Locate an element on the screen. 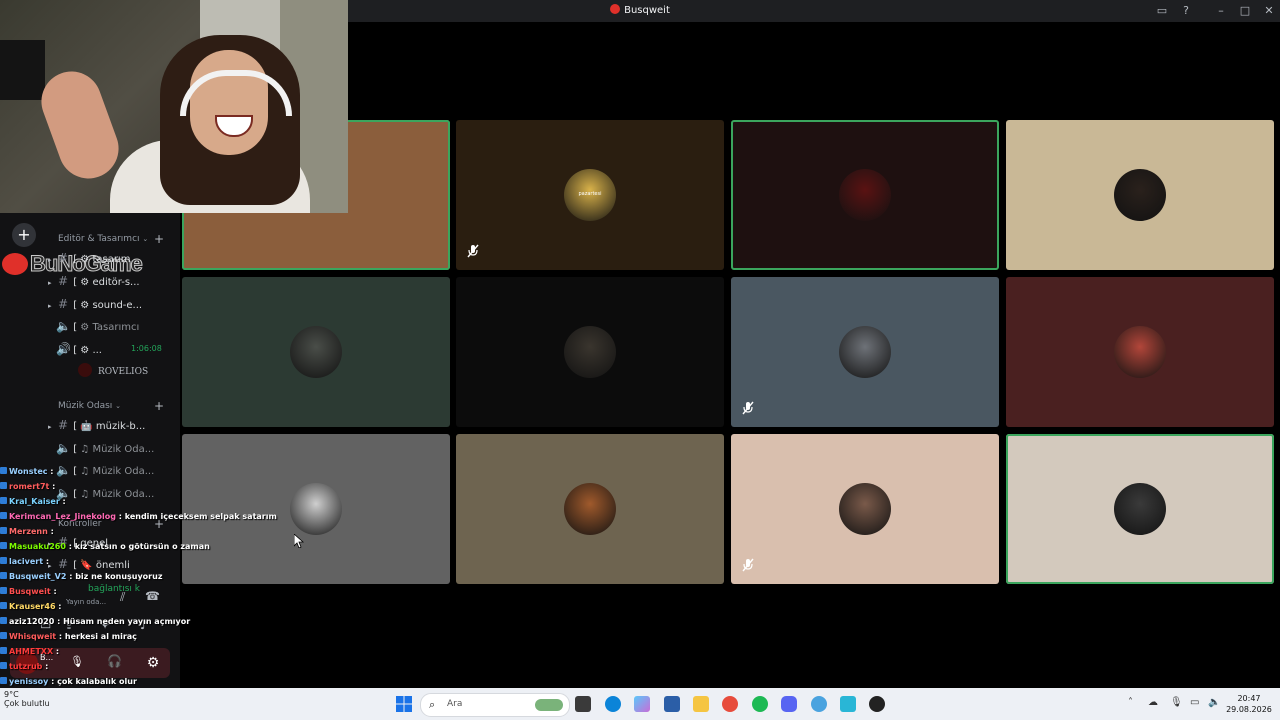 This screenshot has width=1280, height=720. speaker-icon: 🔈 is located at coordinates (63, 448).